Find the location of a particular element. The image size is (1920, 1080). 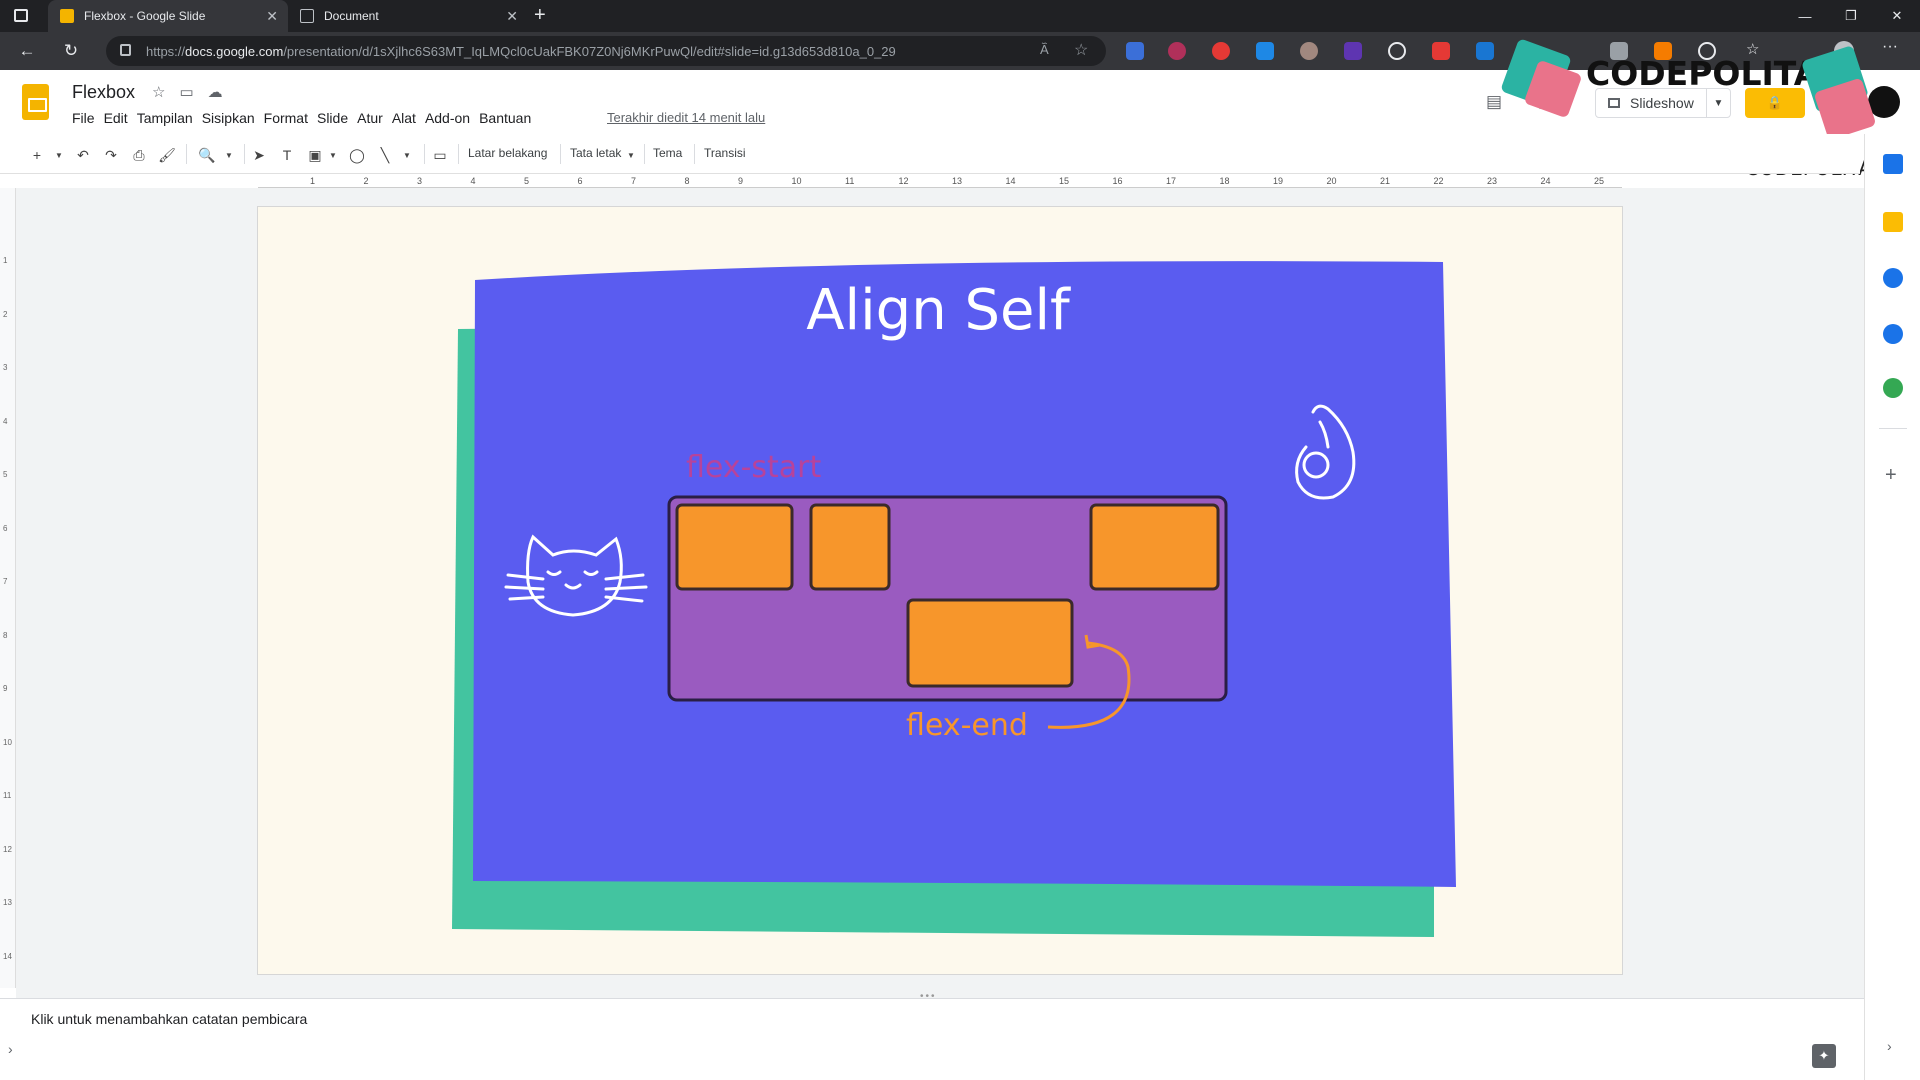

text-box-icon: T is located at coordinates (287, 155).